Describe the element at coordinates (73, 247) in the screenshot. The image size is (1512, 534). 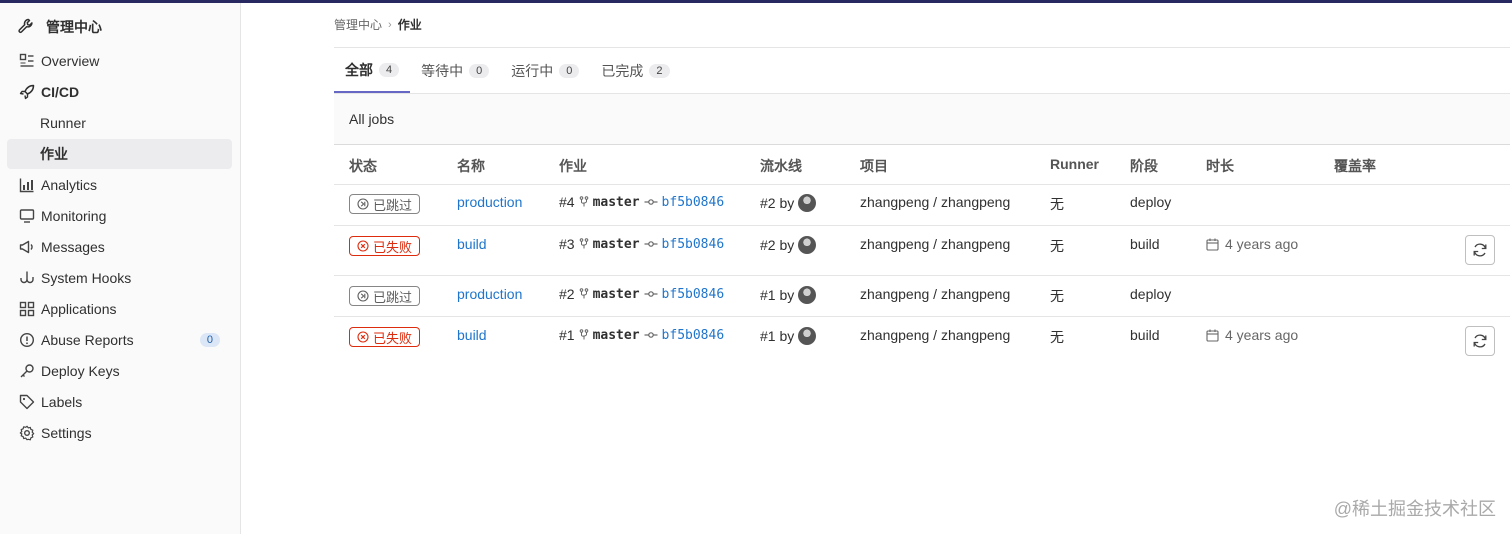
I see `sidebar-item-label: Messages` at that location.